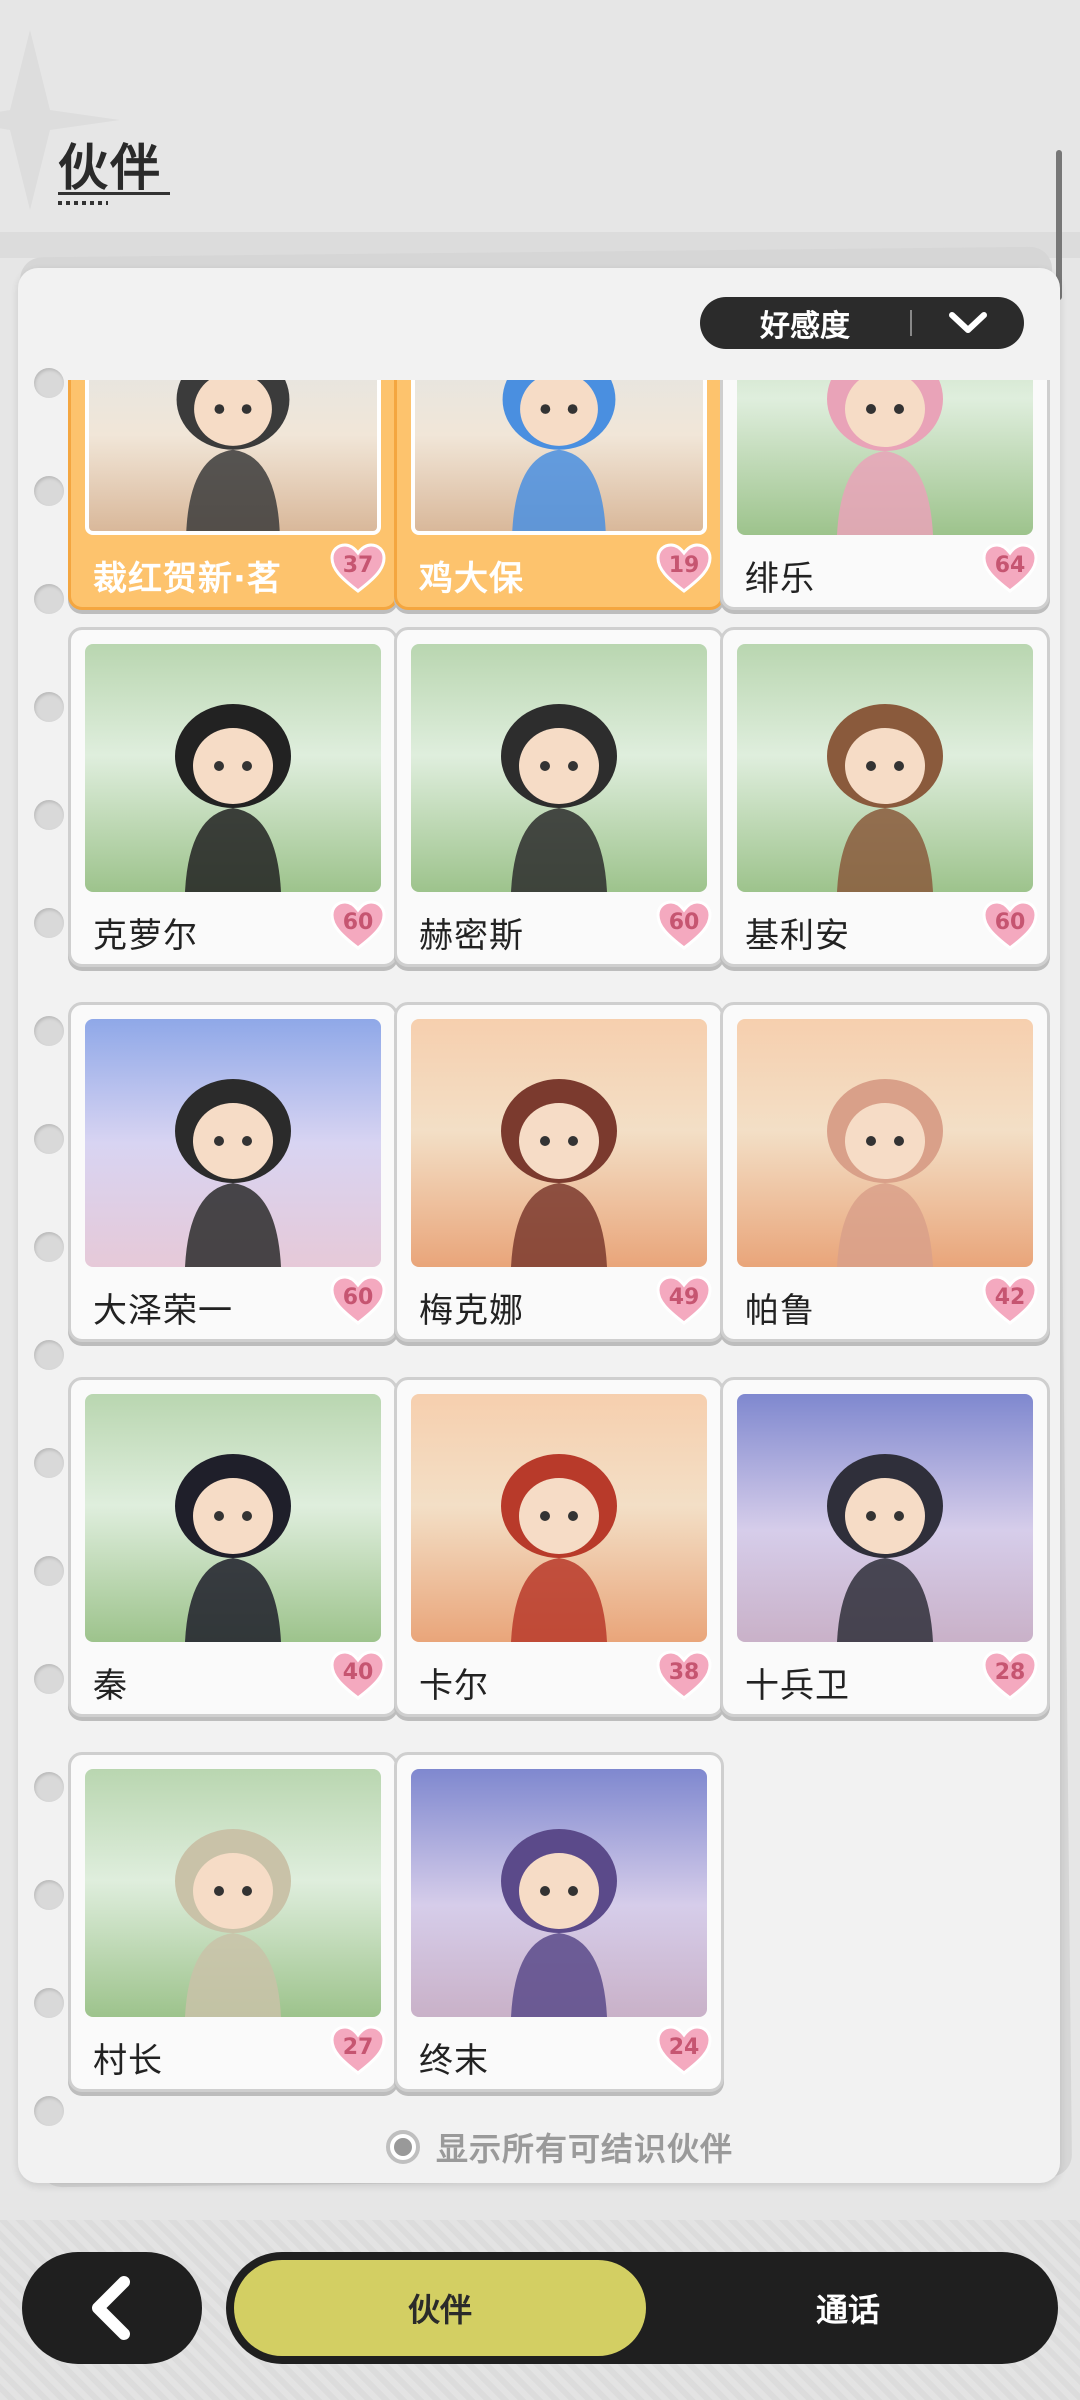 The width and height of the screenshot is (1080, 2400). What do you see at coordinates (1010, 565) in the screenshot?
I see `affection-value: 64` at bounding box center [1010, 565].